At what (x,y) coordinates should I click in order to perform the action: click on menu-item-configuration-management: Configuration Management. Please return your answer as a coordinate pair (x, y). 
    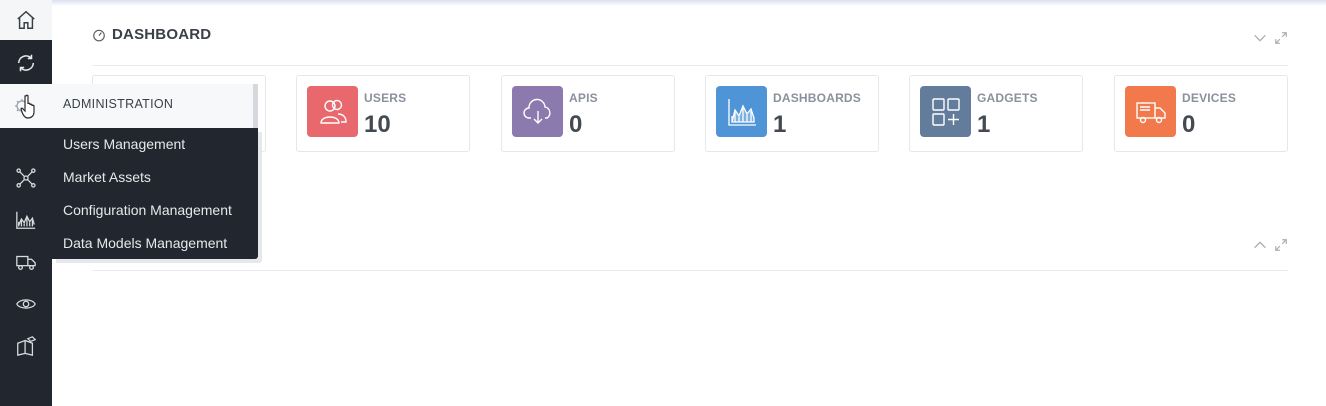
    Looking at the image, I should click on (147, 210).